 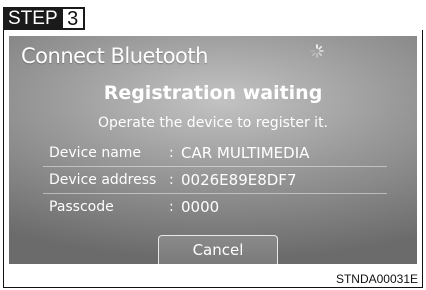 What do you see at coordinates (213, 123) in the screenshot?
I see `status-message: Operate the device to register it.` at bounding box center [213, 123].